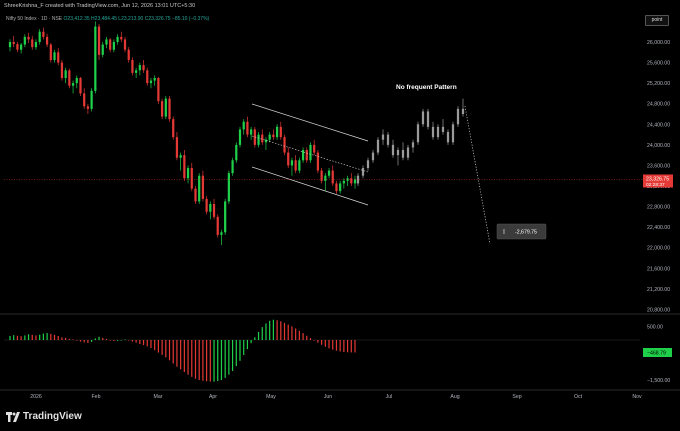 Image resolution: width=680 pixels, height=431 pixels. I want to click on time-tick-label: Mar, so click(158, 397).